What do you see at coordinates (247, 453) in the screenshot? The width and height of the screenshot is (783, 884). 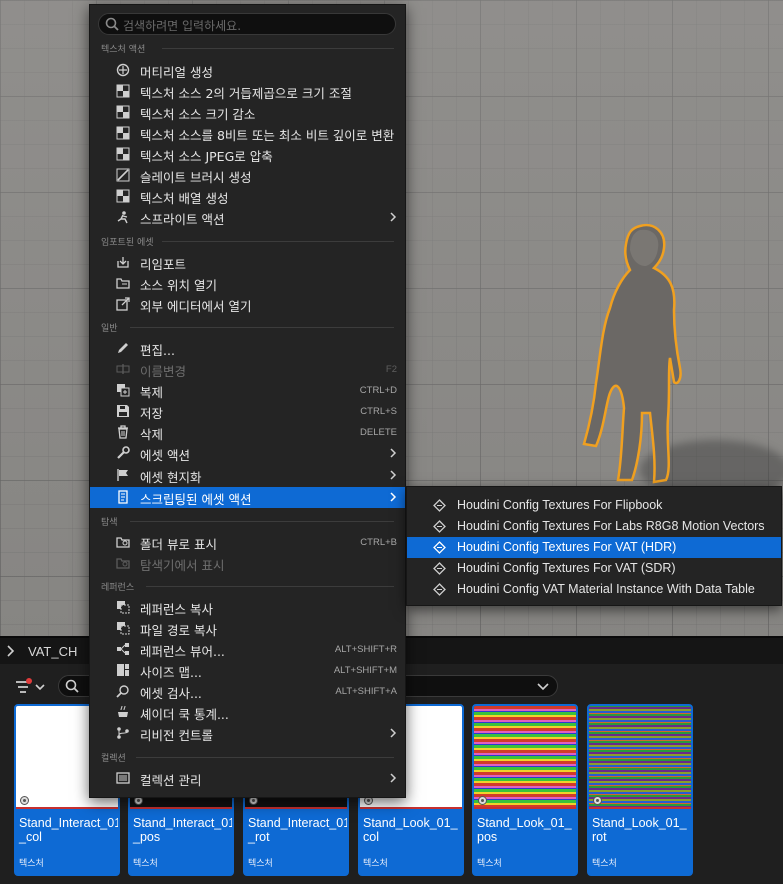 I see `menu-item-asset-actions: 에셋 액션` at bounding box center [247, 453].